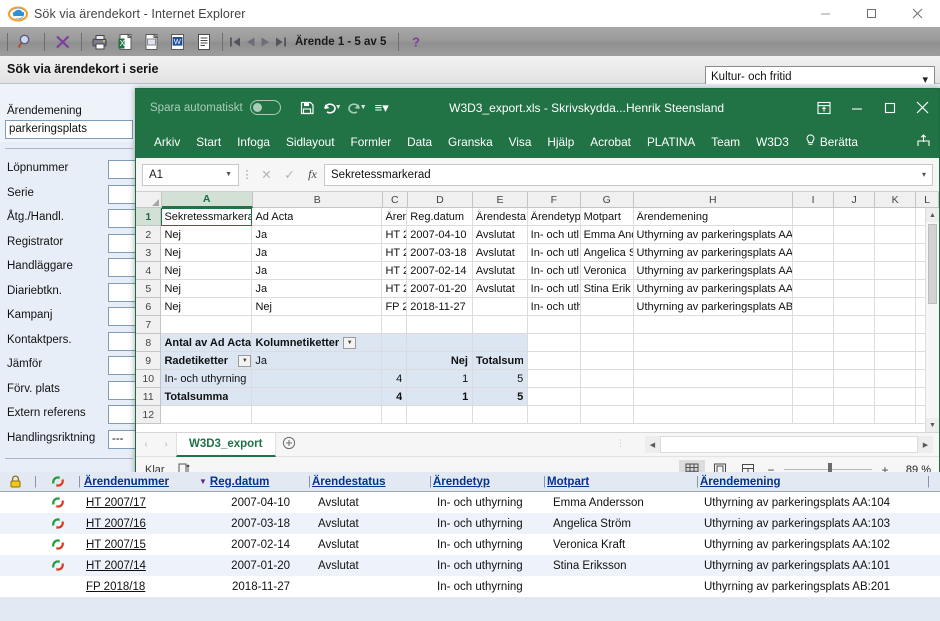 The height and width of the screenshot is (621, 940). What do you see at coordinates (895, 361) in the screenshot?
I see `grid-cell-K9` at bounding box center [895, 361].